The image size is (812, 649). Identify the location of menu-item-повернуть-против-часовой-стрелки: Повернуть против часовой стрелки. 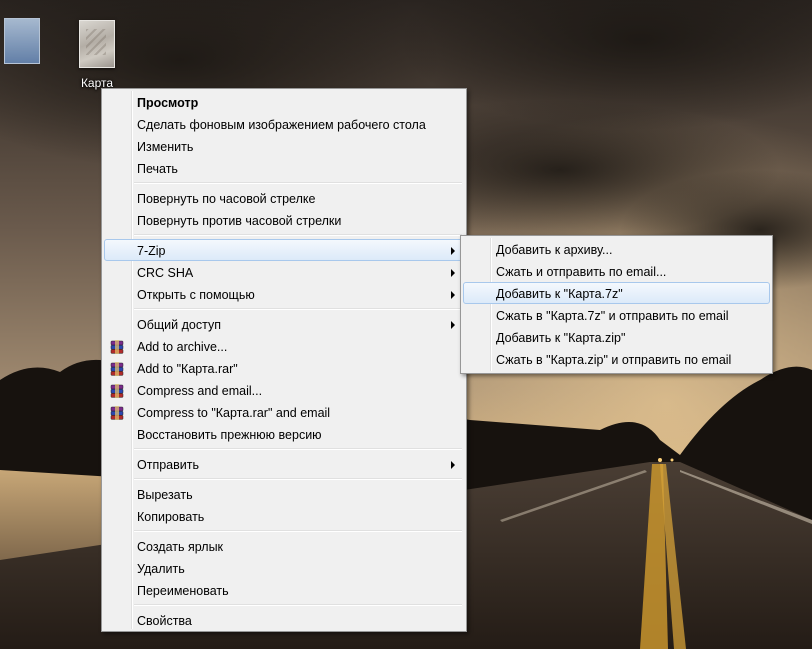
(284, 220).